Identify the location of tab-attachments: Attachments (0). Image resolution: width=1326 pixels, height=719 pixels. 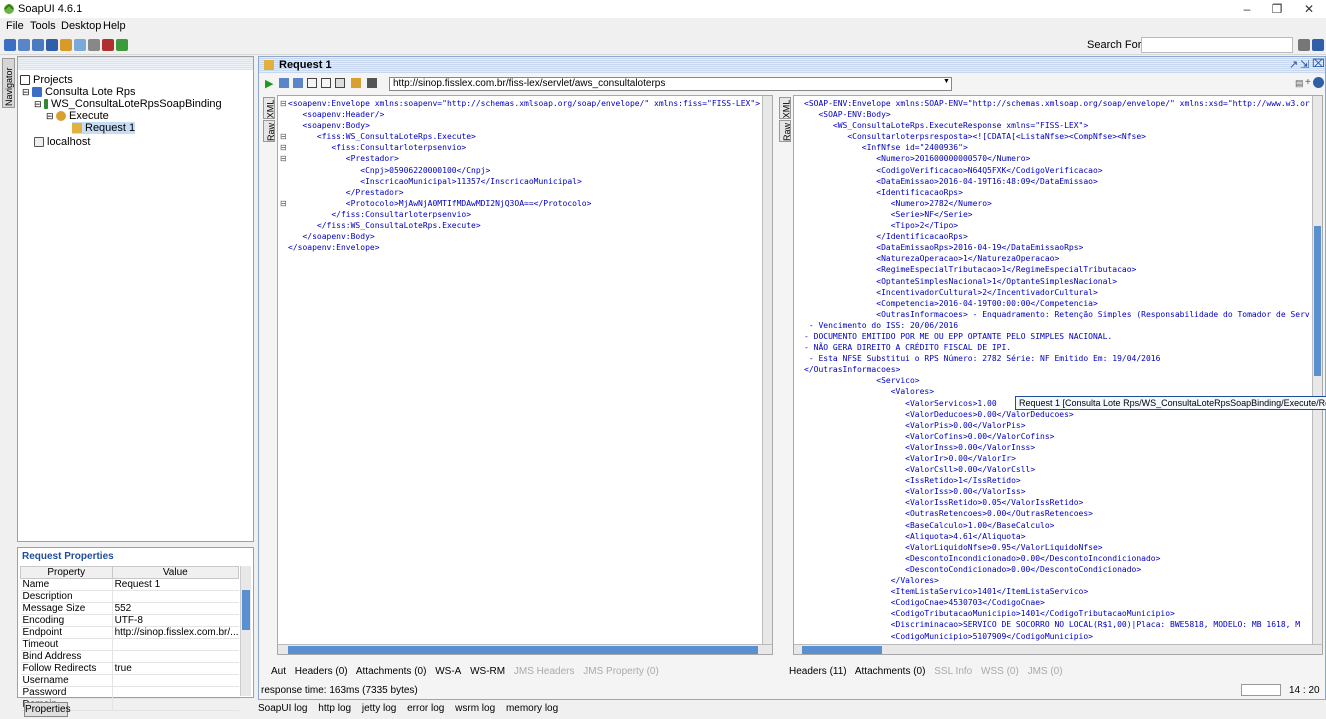
(391, 671).